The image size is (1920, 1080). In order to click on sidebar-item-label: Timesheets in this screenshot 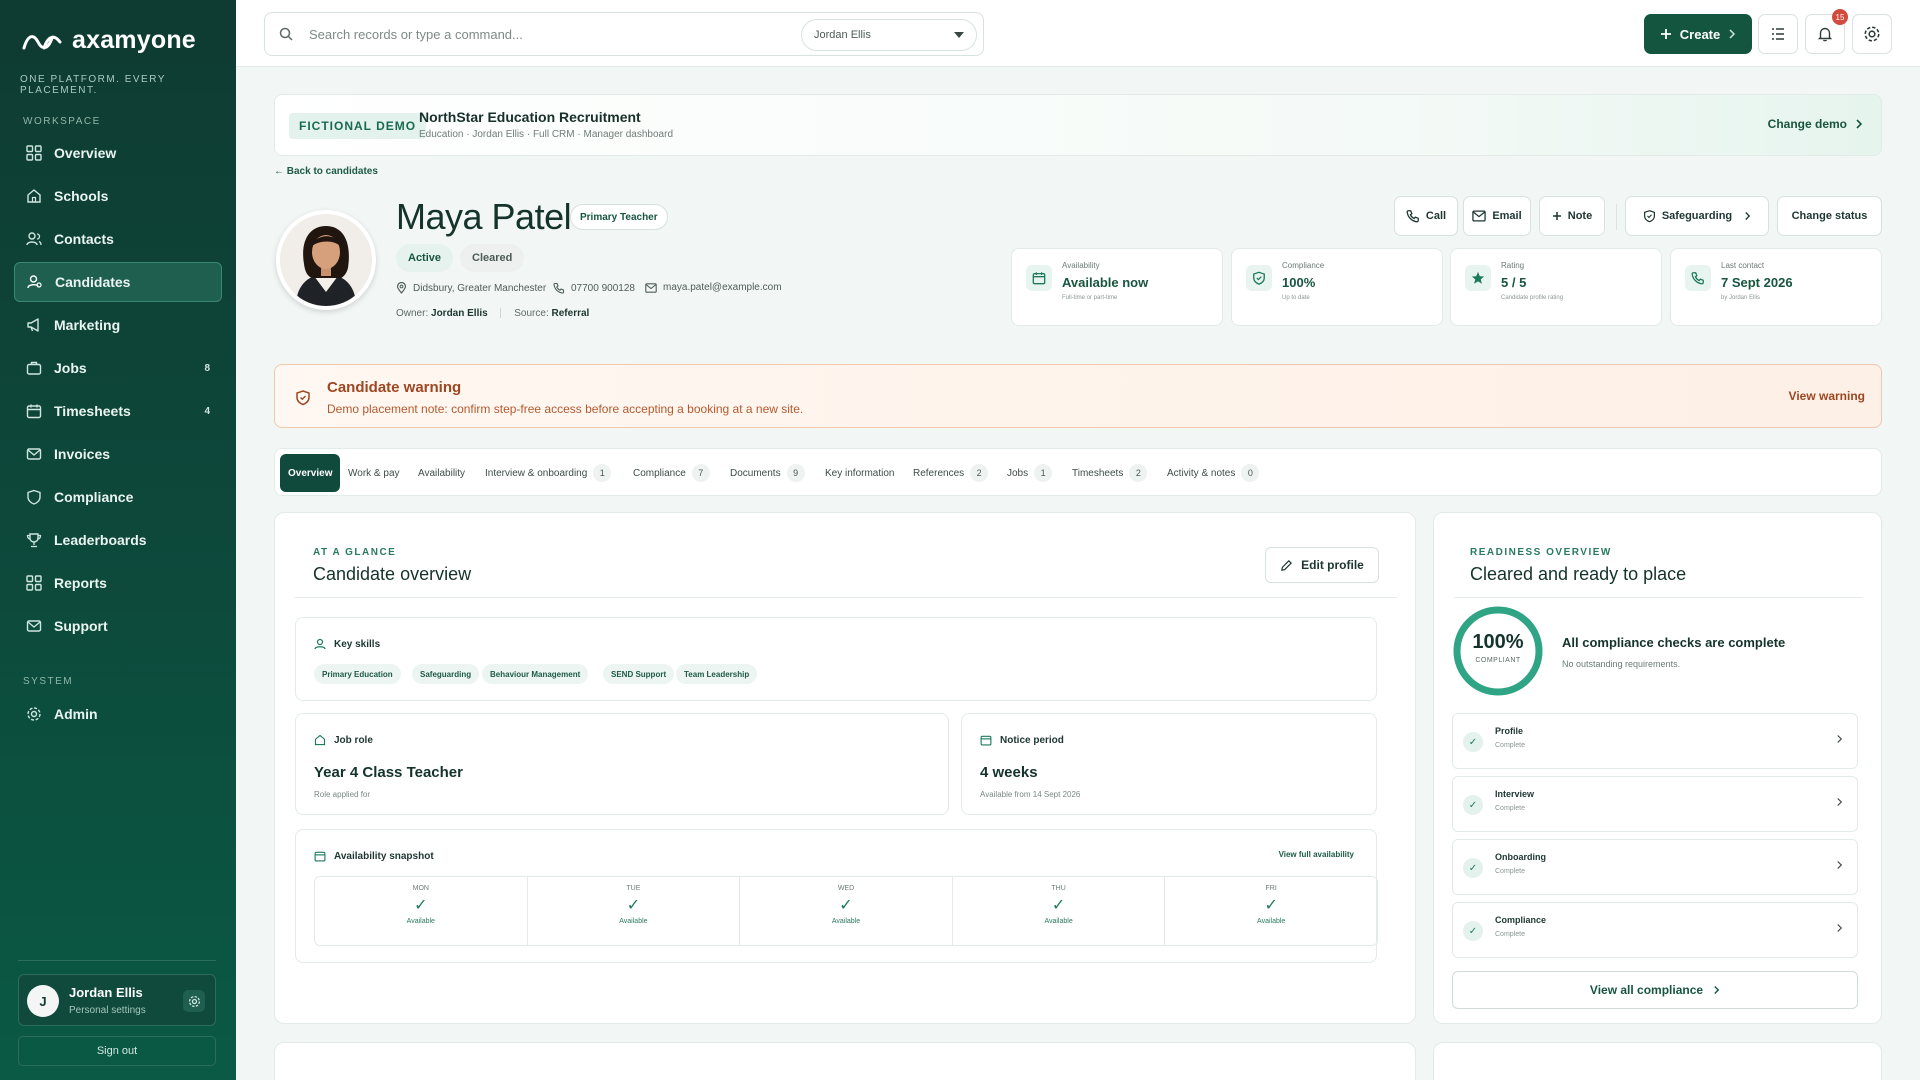, I will do `click(92, 411)`.